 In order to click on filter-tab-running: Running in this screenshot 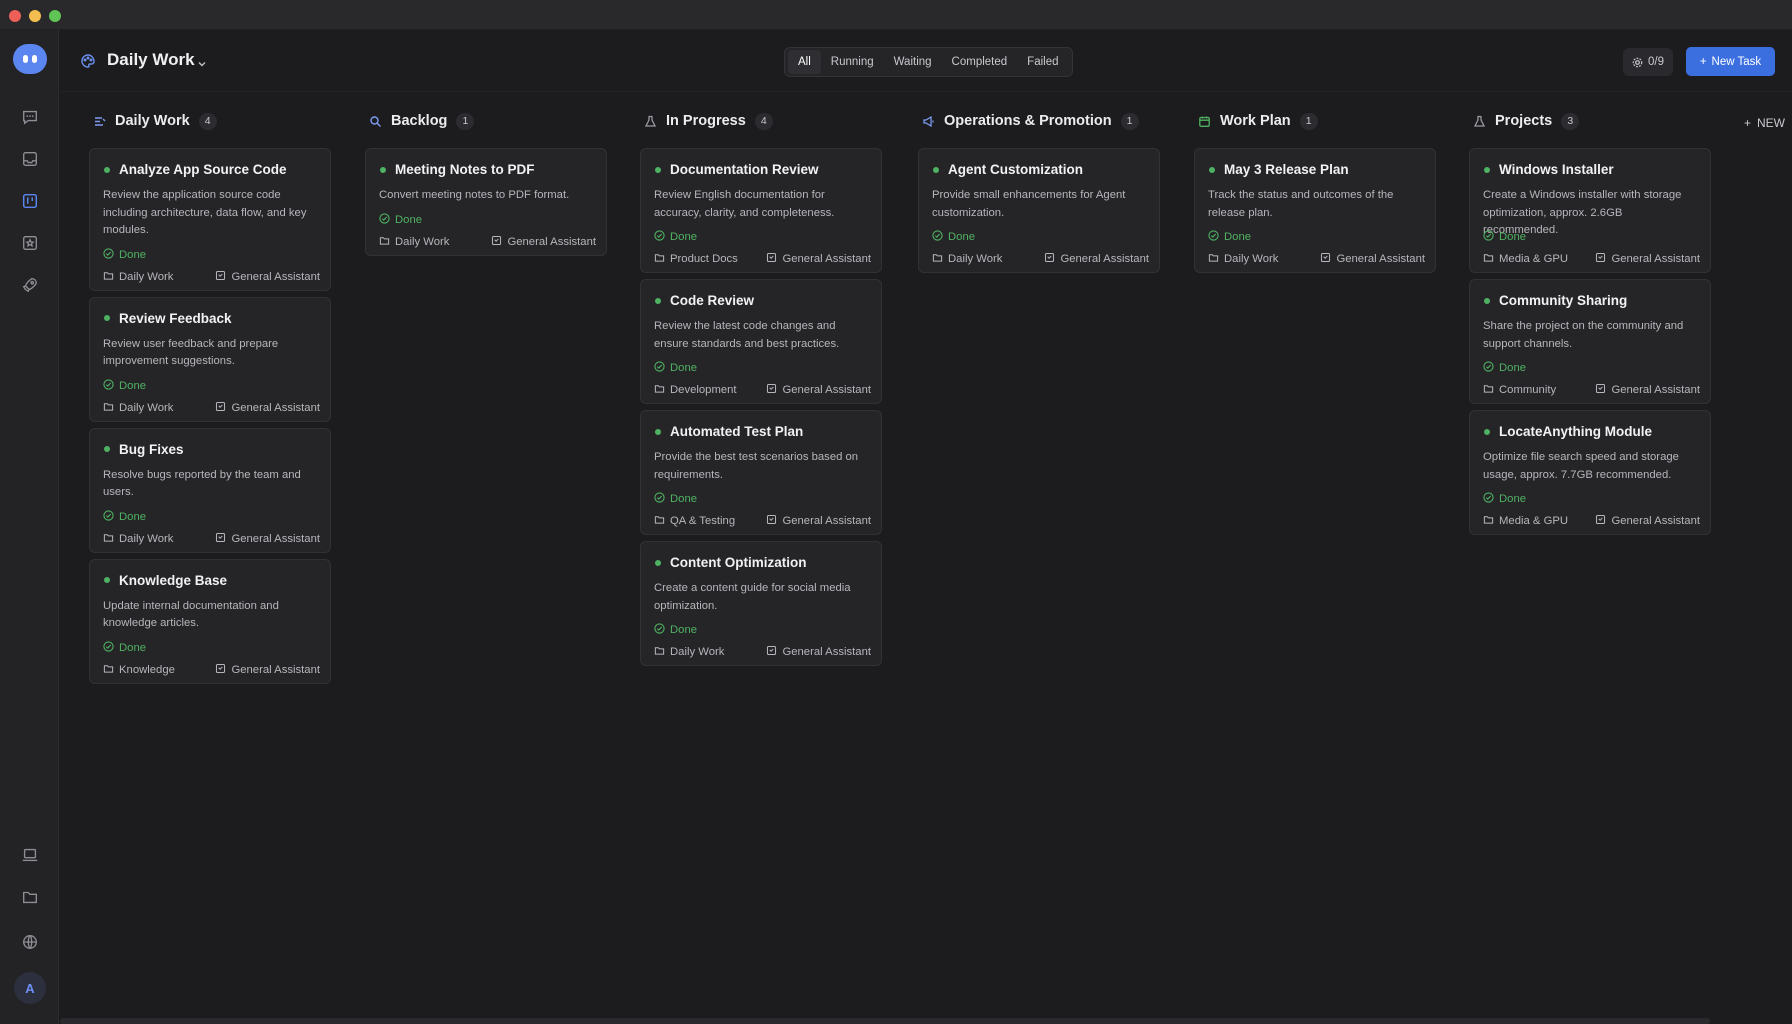, I will do `click(852, 62)`.